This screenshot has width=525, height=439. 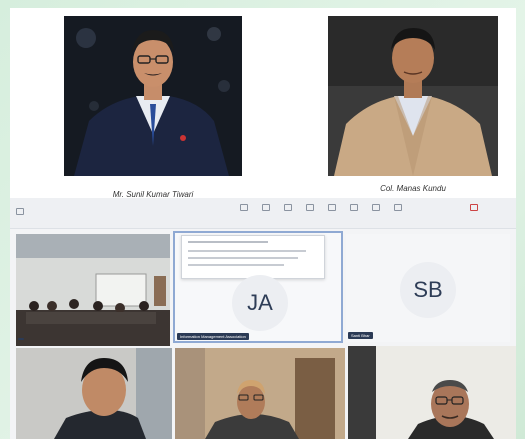 What do you see at coordinates (253, 257) in the screenshot?
I see `chat-notification` at bounding box center [253, 257].